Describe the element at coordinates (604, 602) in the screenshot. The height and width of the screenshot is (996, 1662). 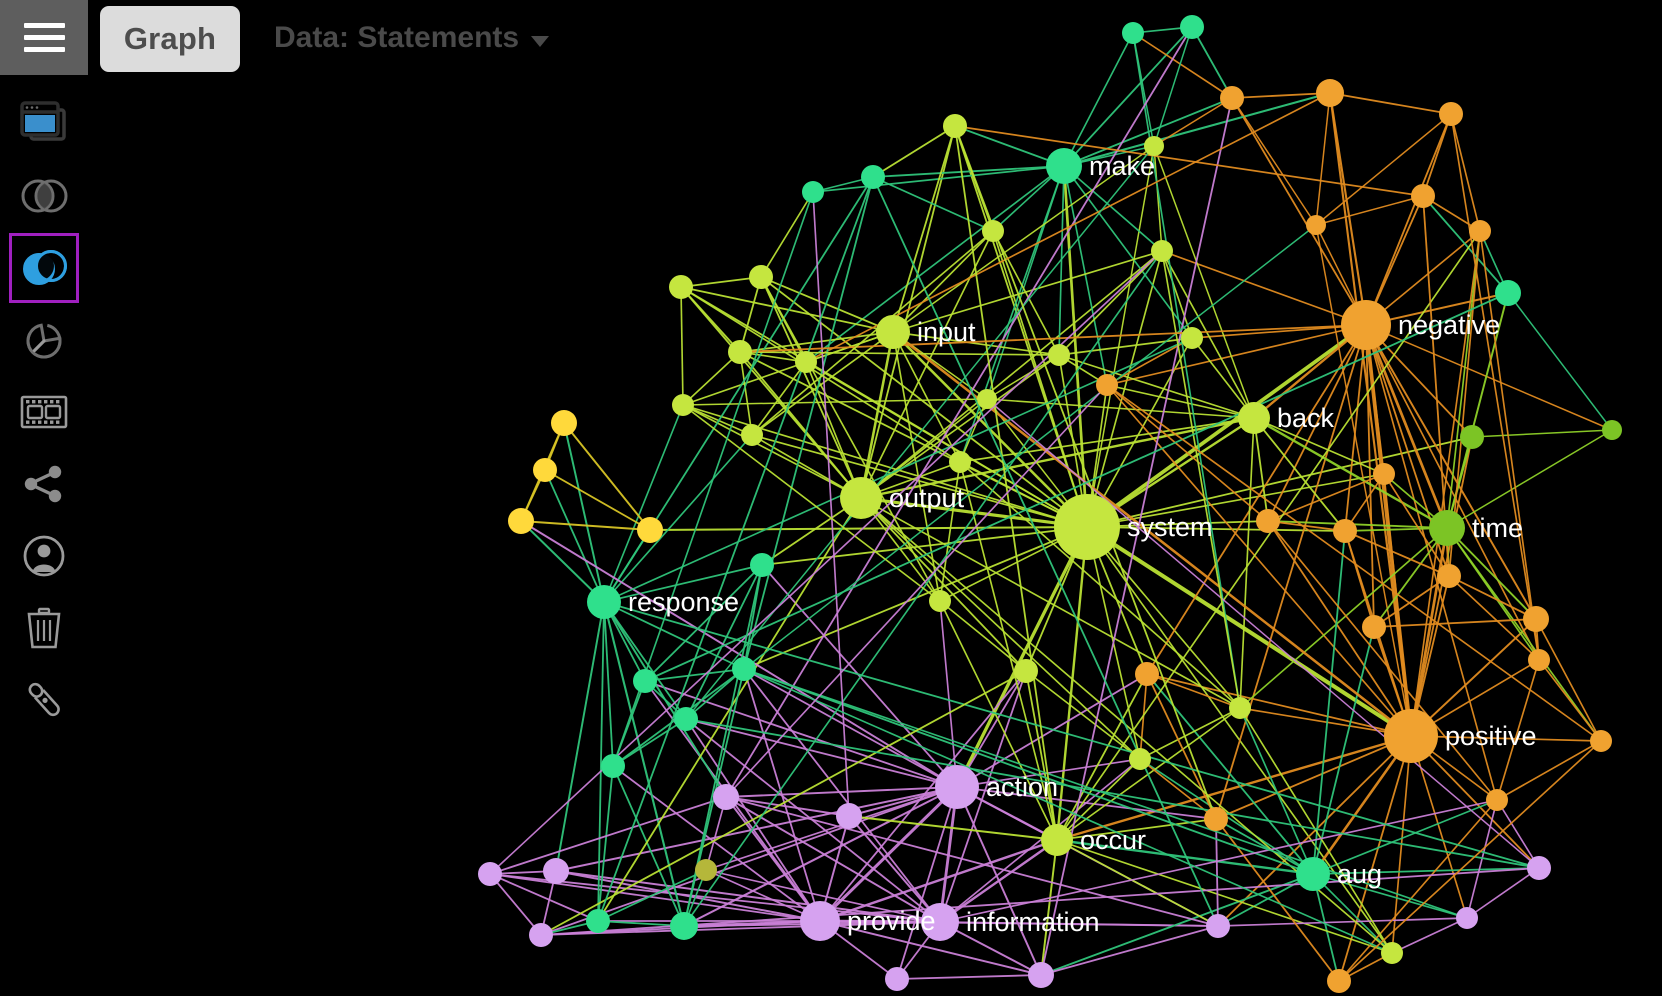
I see `graph-node-response` at that location.